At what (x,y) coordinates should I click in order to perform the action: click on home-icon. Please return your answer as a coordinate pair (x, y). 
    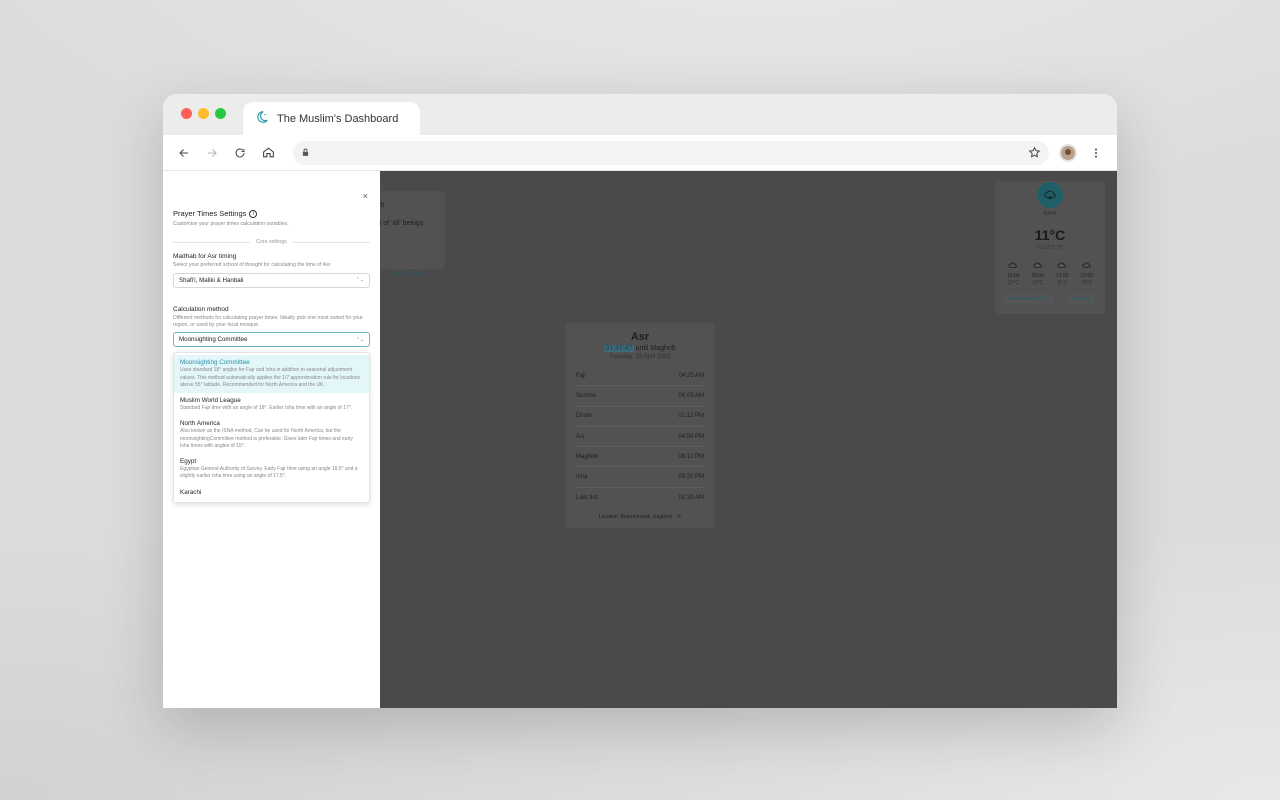
    Looking at the image, I should click on (268, 152).